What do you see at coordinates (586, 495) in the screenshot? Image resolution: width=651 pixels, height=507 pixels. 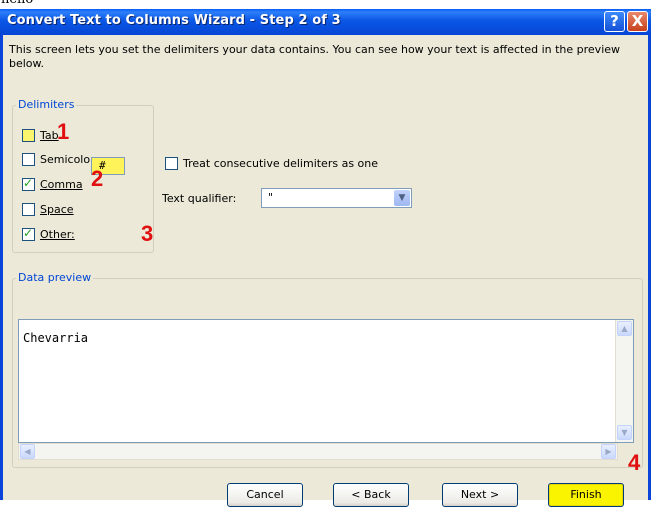 I see `finish-button: Finish` at bounding box center [586, 495].